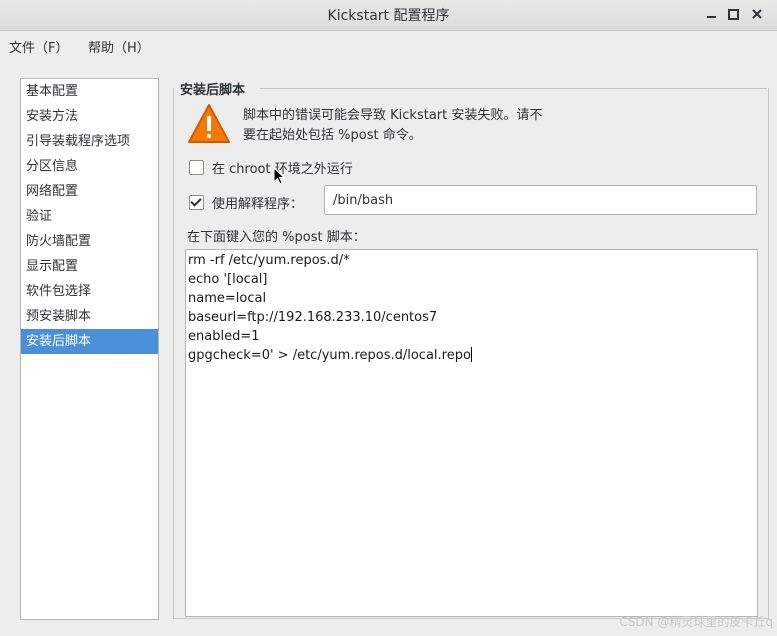 This screenshot has width=777, height=636. Describe the element at coordinates (393, 115) in the screenshot. I see `warning-line-1: 脚本中的错误可能会导致 Kickstart 安装失败。请不` at that location.